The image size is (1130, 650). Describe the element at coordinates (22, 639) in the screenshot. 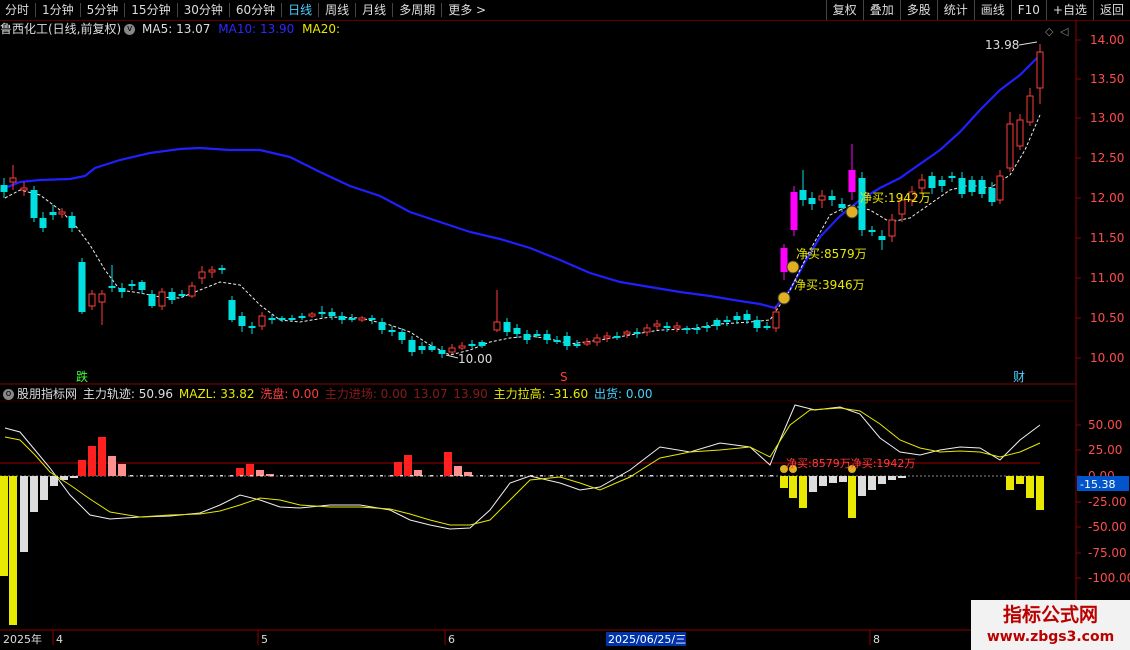

I see `x-label-year: 2025年` at that location.